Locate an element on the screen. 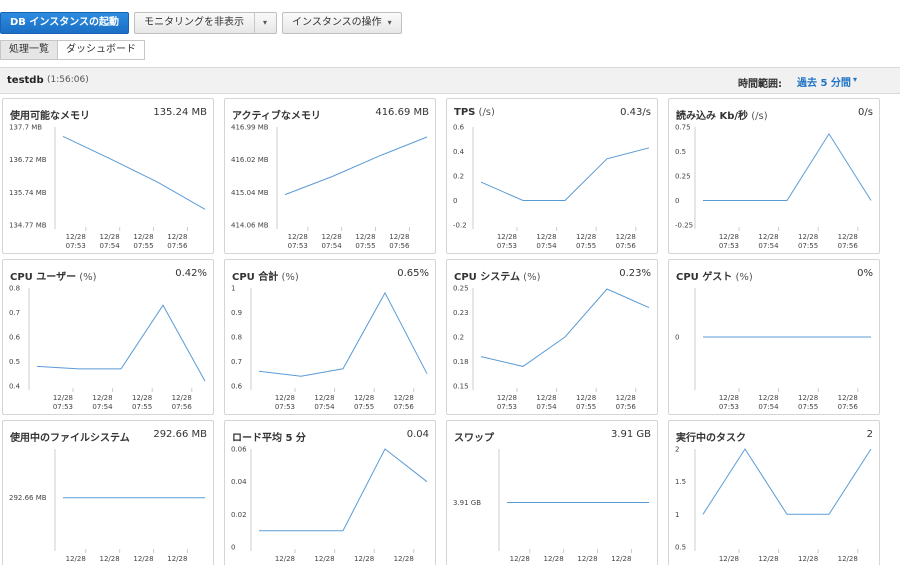  y-tick-label: 0.04 is located at coordinates (239, 482).